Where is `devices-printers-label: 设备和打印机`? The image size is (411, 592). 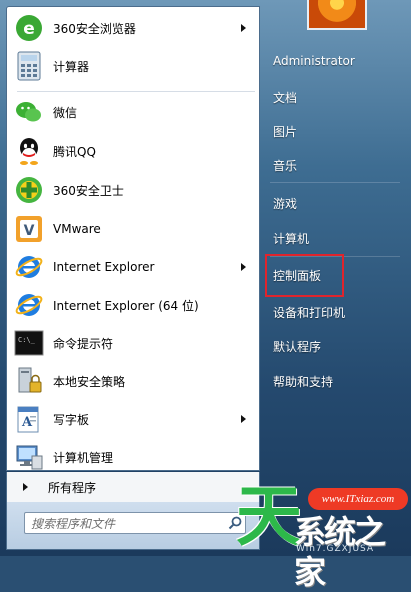
devices-printers-label: 设备和打印机 is located at coordinates (309, 312).